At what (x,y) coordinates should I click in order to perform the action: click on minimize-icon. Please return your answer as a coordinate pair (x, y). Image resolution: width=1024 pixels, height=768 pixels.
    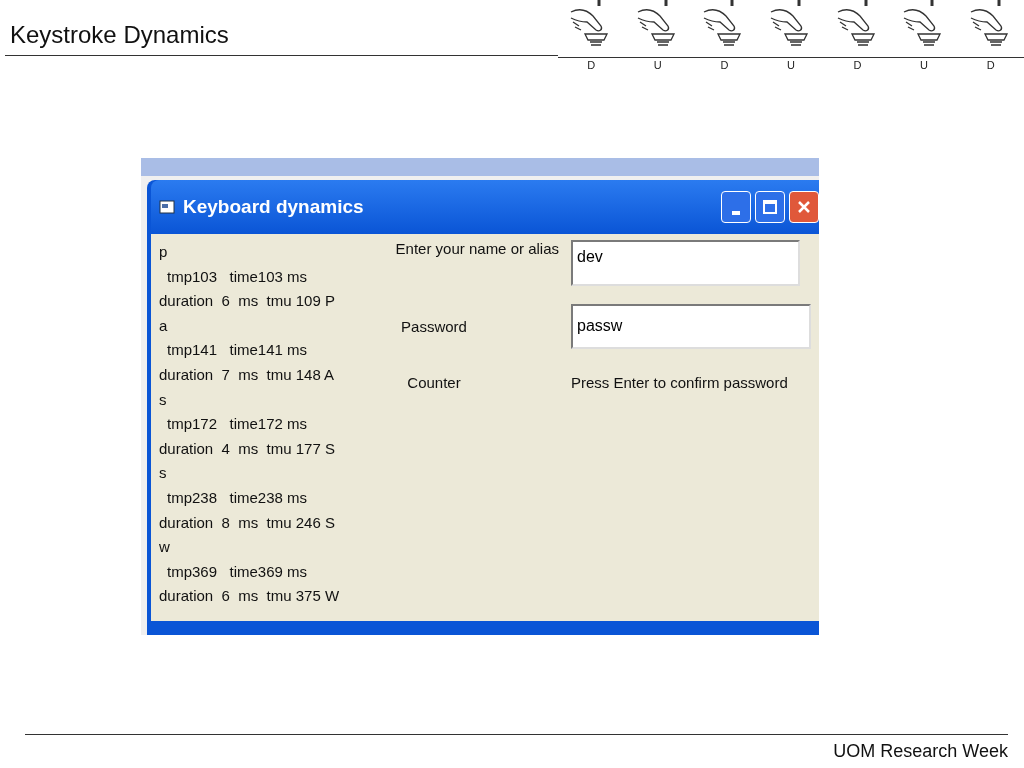
    Looking at the image, I should click on (736, 213).